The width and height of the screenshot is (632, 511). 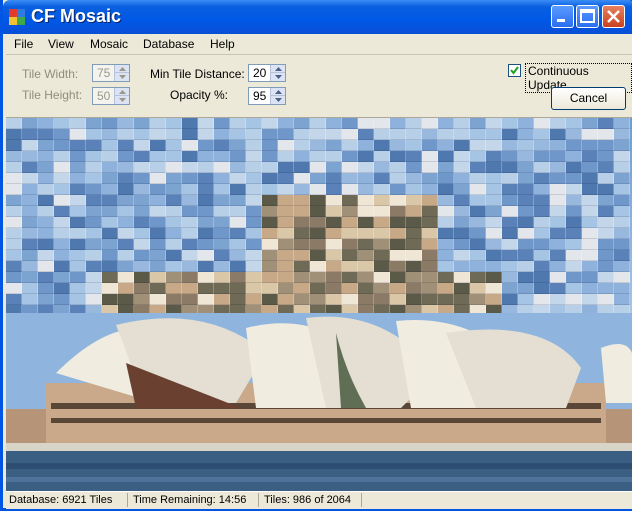 What do you see at coordinates (277, 100) in the screenshot?
I see `opacity-down-arrow` at bounding box center [277, 100].